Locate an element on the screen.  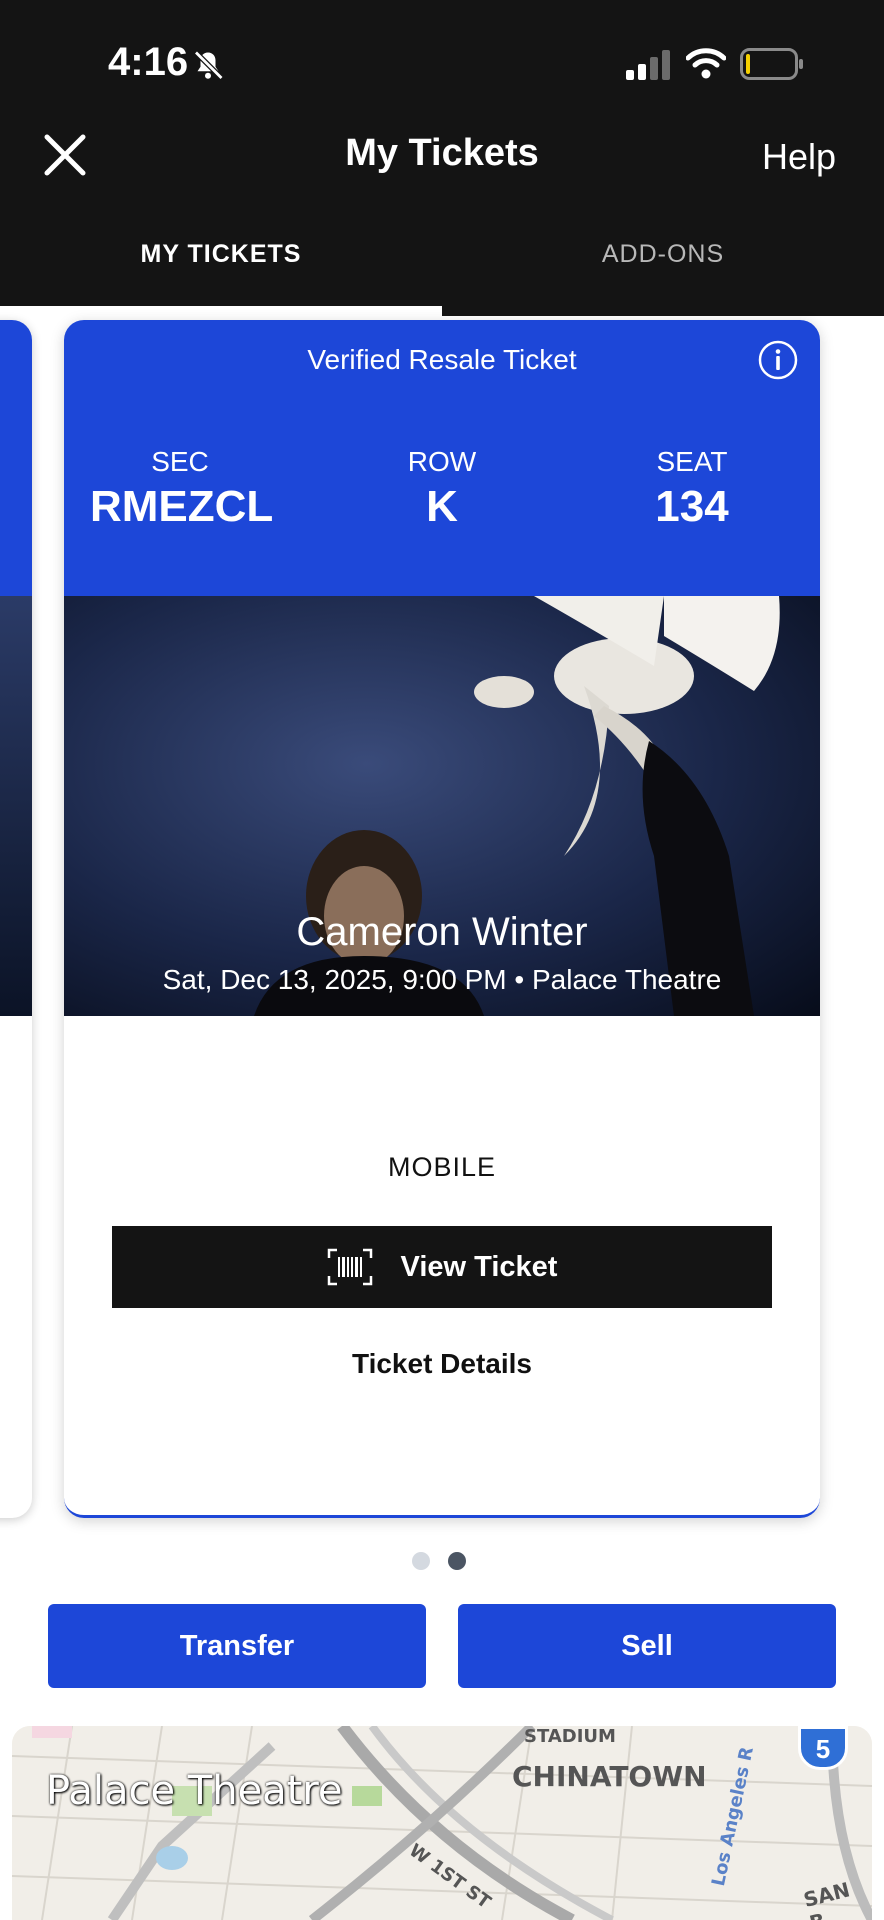
previous-card-image is located at coordinates (16, 806).